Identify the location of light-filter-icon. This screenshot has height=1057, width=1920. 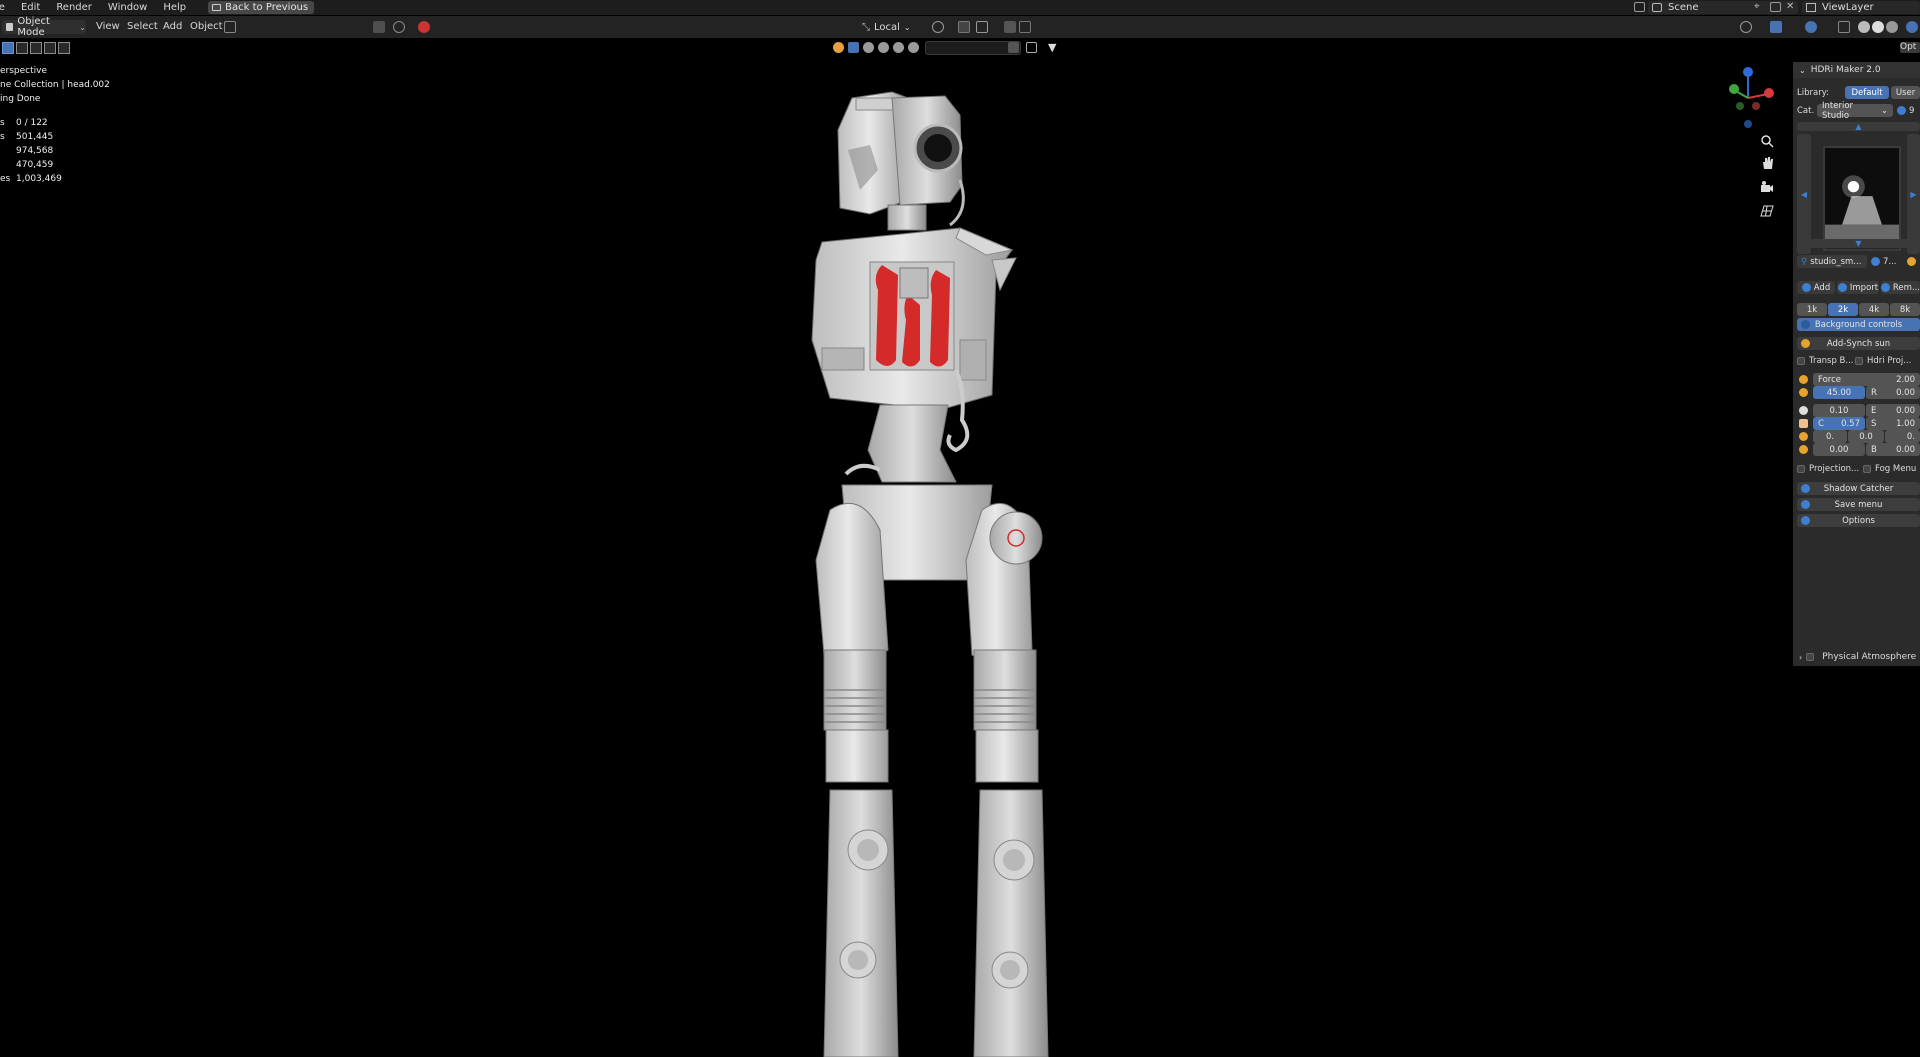
(883, 47).